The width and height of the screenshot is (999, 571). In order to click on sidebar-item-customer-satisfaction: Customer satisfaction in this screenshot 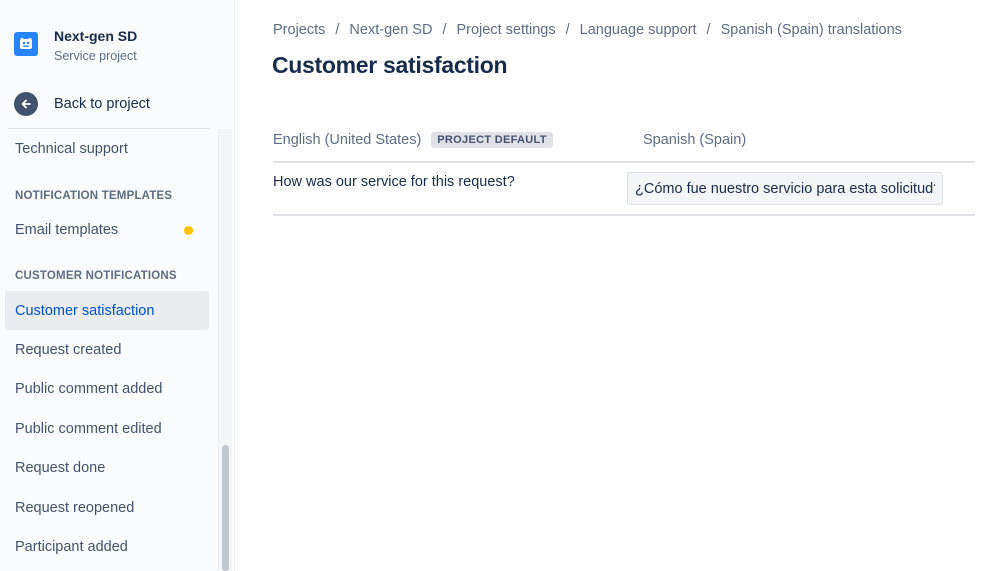, I will do `click(107, 310)`.